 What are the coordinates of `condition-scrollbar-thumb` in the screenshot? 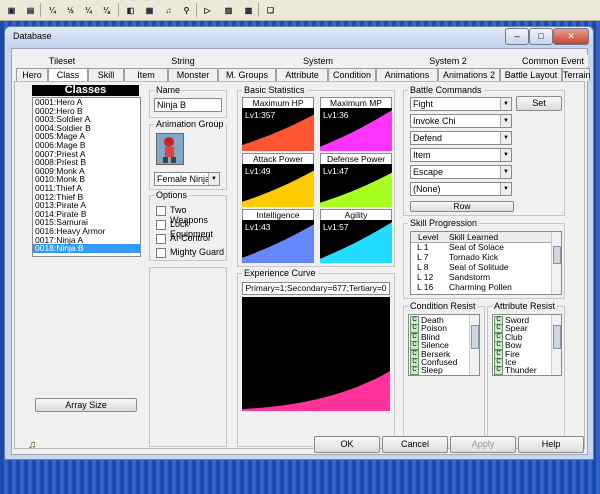 It's located at (475, 337).